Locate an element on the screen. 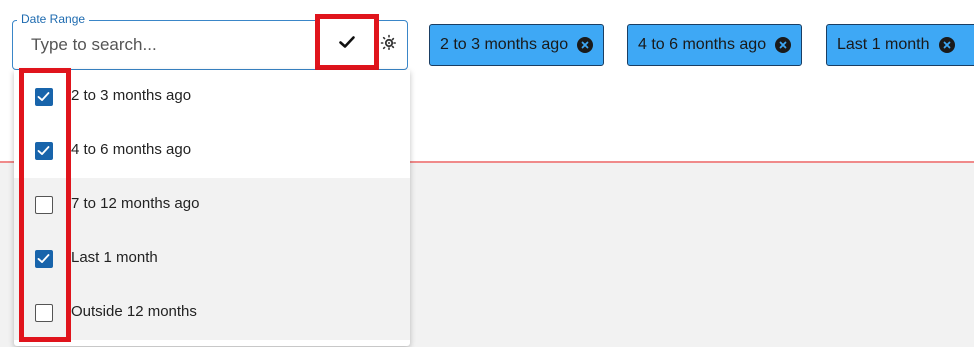 This screenshot has width=974, height=347. selected-chip: 2 to 3 months ago is located at coordinates (517, 45).